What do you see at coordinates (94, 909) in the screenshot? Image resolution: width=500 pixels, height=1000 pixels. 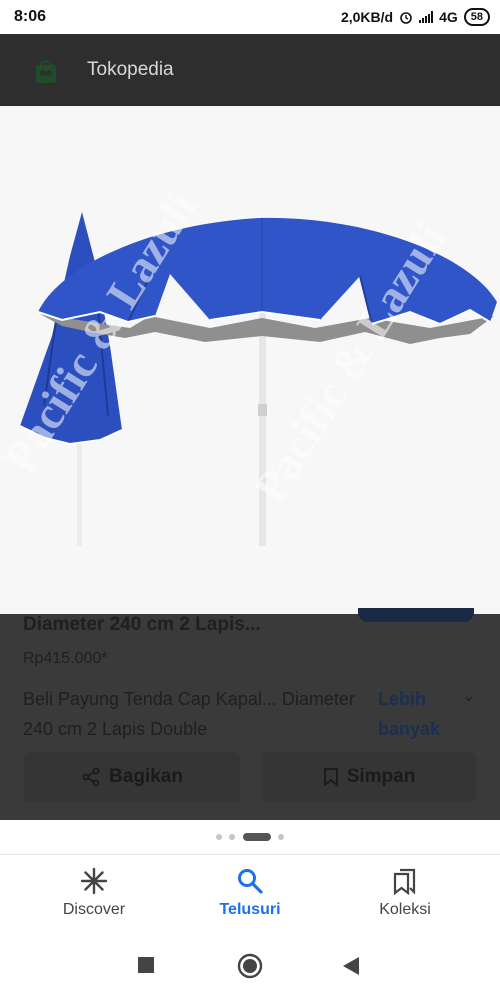 I see `nav-label: Discover` at bounding box center [94, 909].